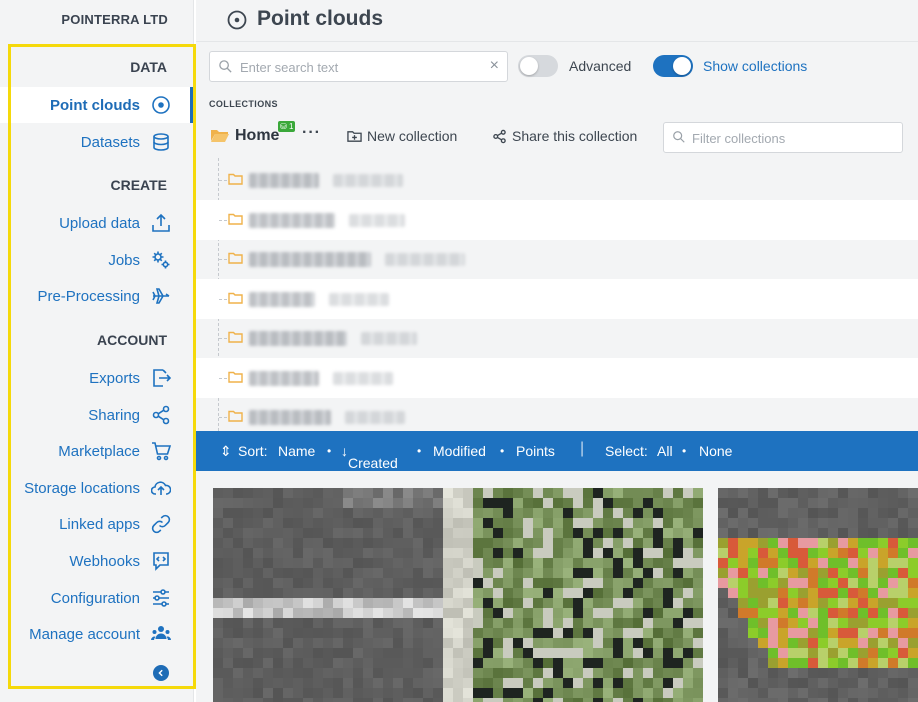  What do you see at coordinates (296, 451) in the screenshot?
I see `sort-option-name: Name` at bounding box center [296, 451].